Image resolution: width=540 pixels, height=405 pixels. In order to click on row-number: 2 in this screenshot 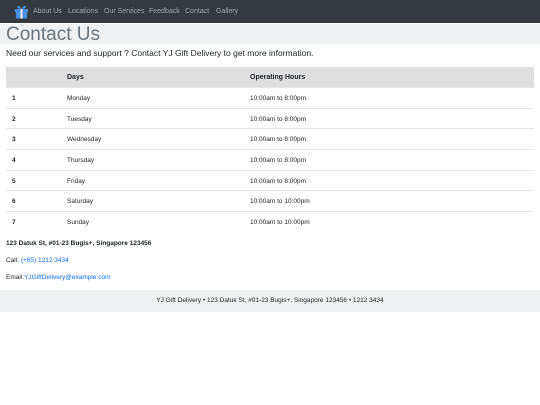, I will do `click(14, 119)`.